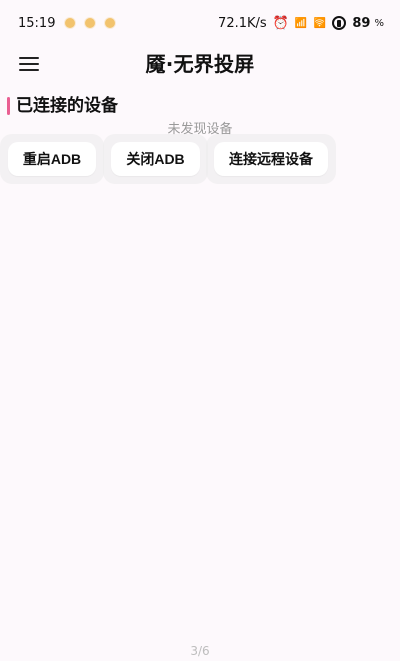 The image size is (400, 661). Describe the element at coordinates (339, 23) in the screenshot. I see `battery-icon` at that location.